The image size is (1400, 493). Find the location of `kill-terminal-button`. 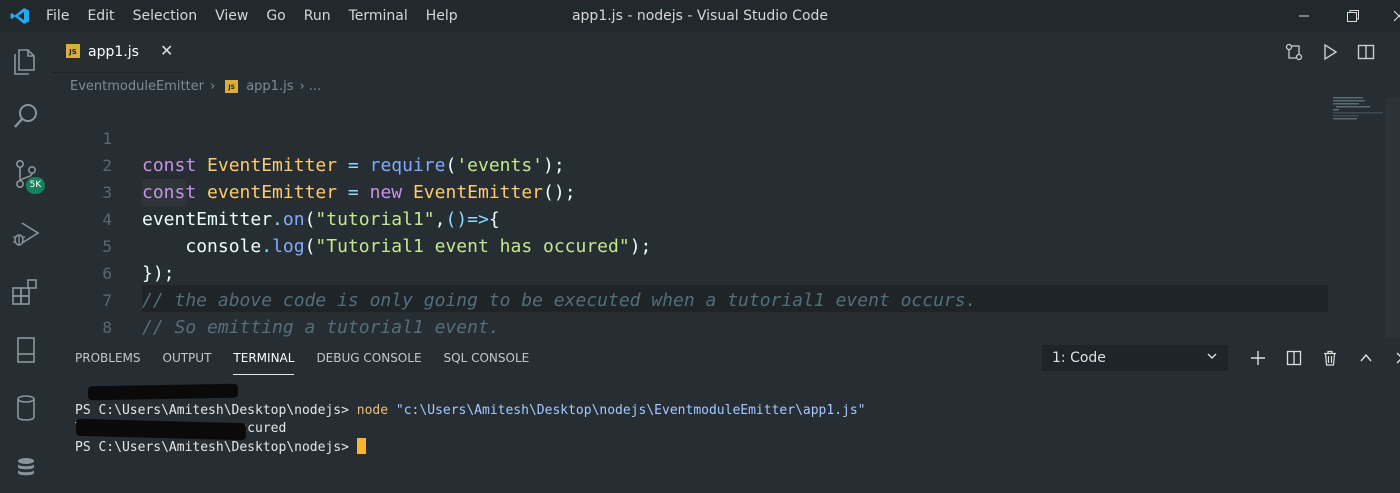

kill-terminal-button is located at coordinates (1330, 358).